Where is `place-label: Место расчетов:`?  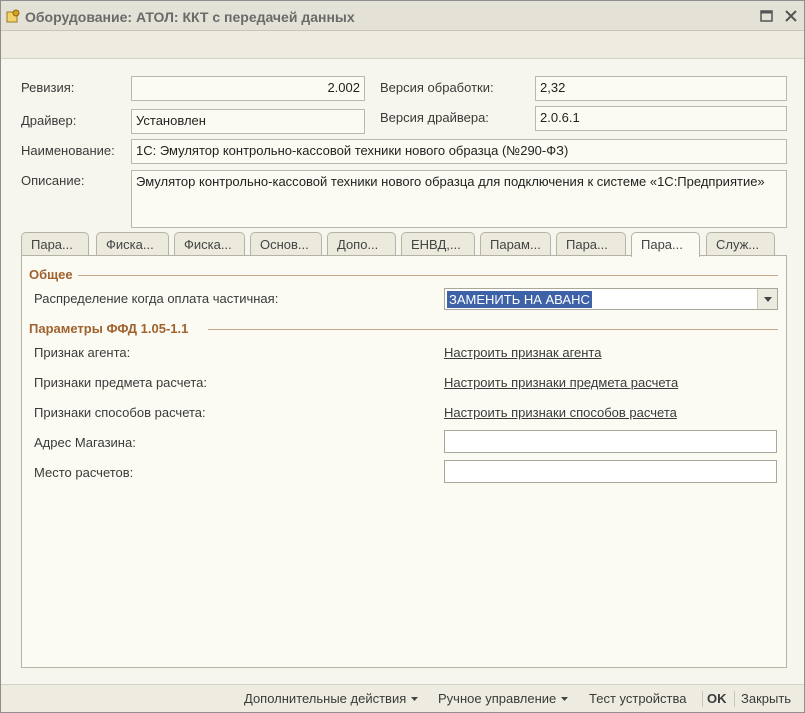 place-label: Место расчетов: is located at coordinates (84, 472).